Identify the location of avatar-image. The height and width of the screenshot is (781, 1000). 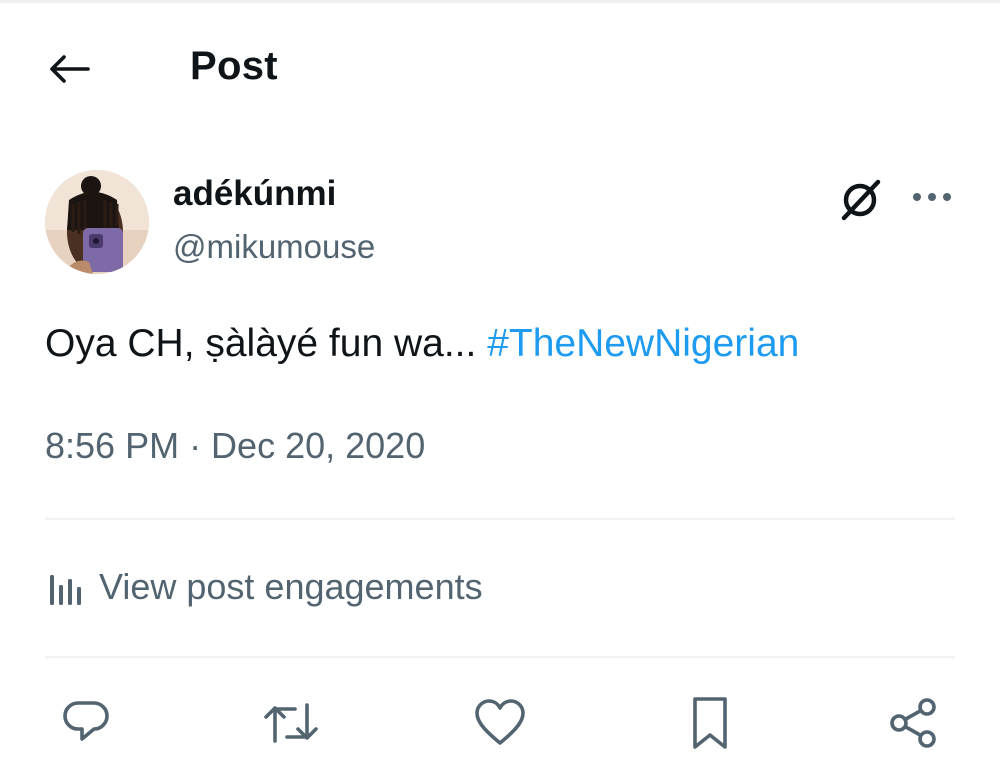
(97, 222).